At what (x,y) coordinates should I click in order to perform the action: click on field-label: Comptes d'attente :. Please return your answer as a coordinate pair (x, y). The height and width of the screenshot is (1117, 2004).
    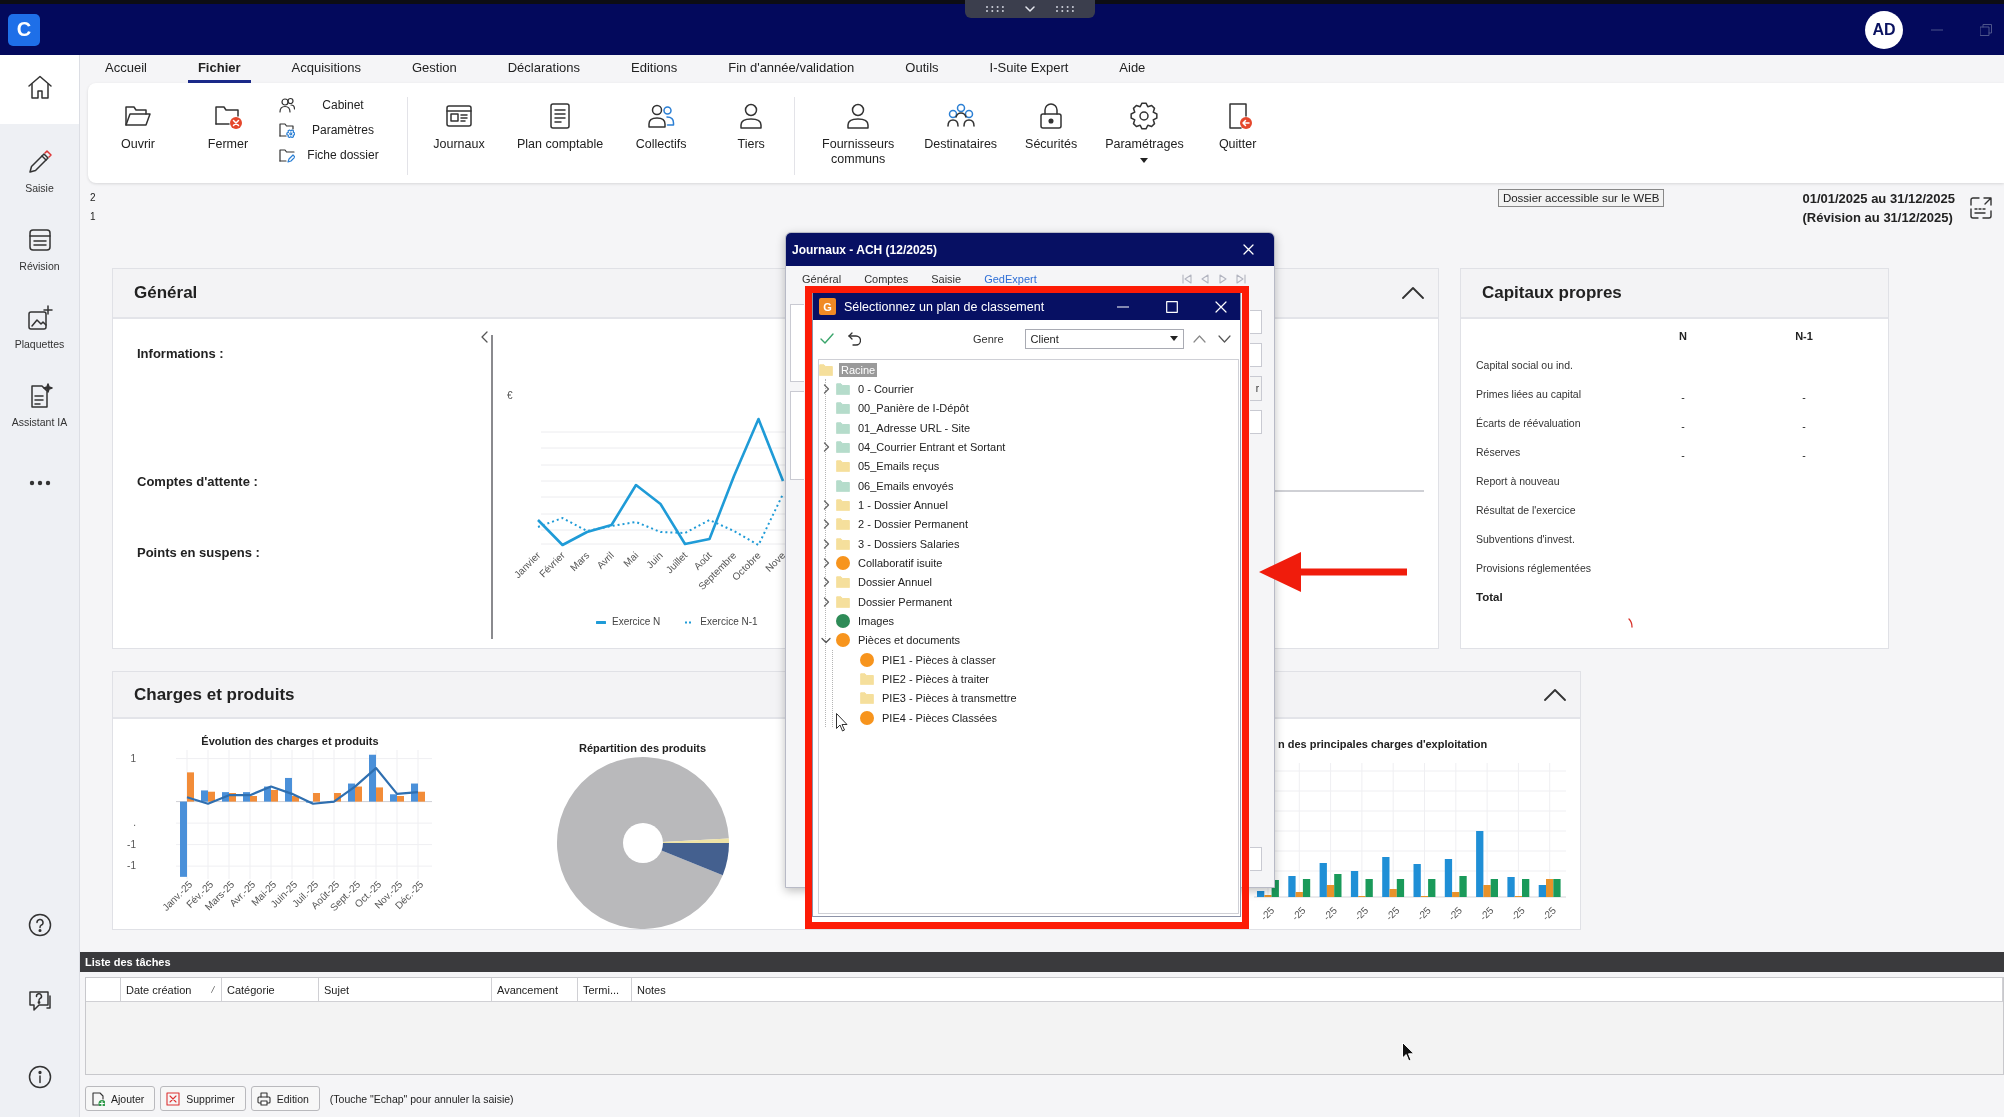
    Looking at the image, I should click on (198, 482).